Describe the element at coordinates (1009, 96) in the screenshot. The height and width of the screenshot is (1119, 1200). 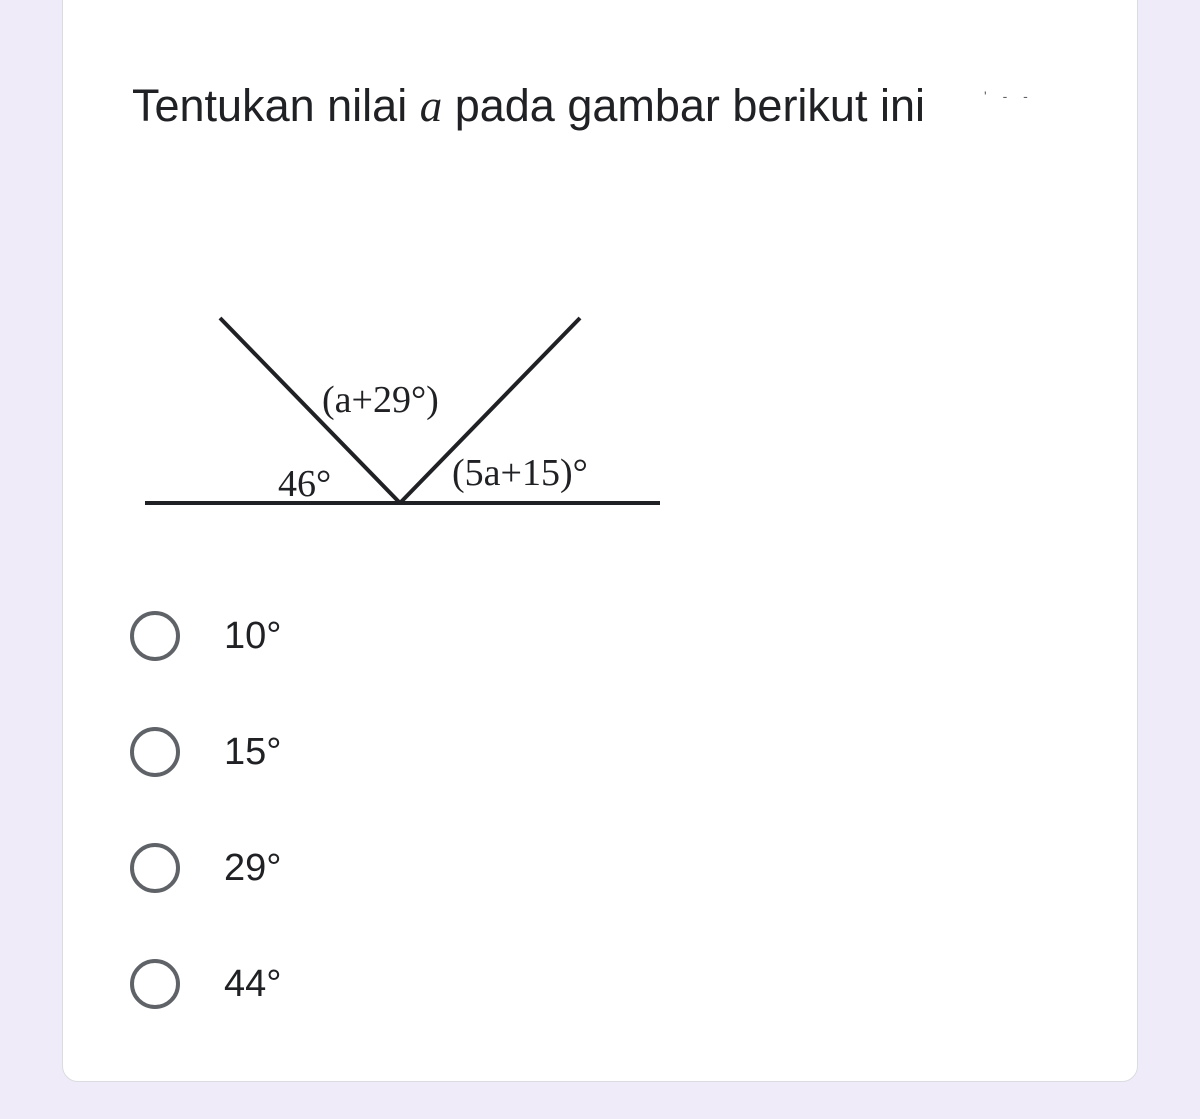
I see `corner-marks: ' - -` at that location.